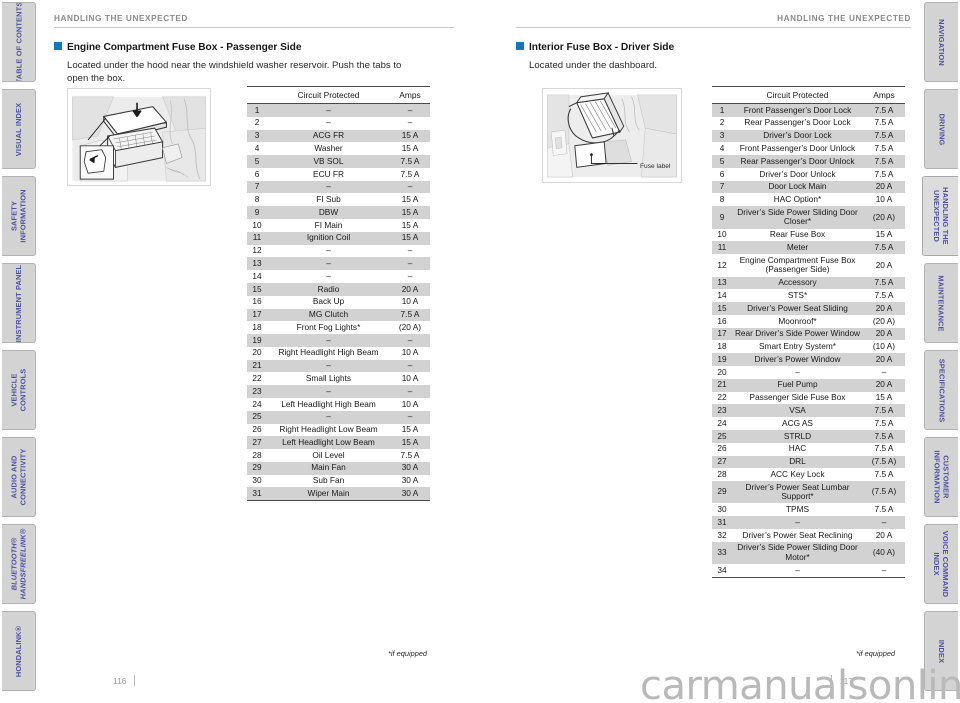  I want to click on fuse-number: 23, so click(257, 391).